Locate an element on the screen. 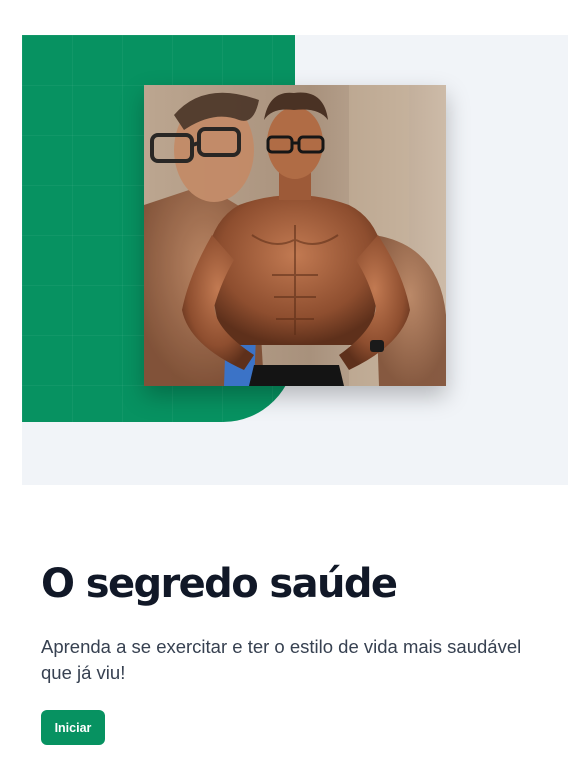  start-button: Iniciar is located at coordinates (73, 727).